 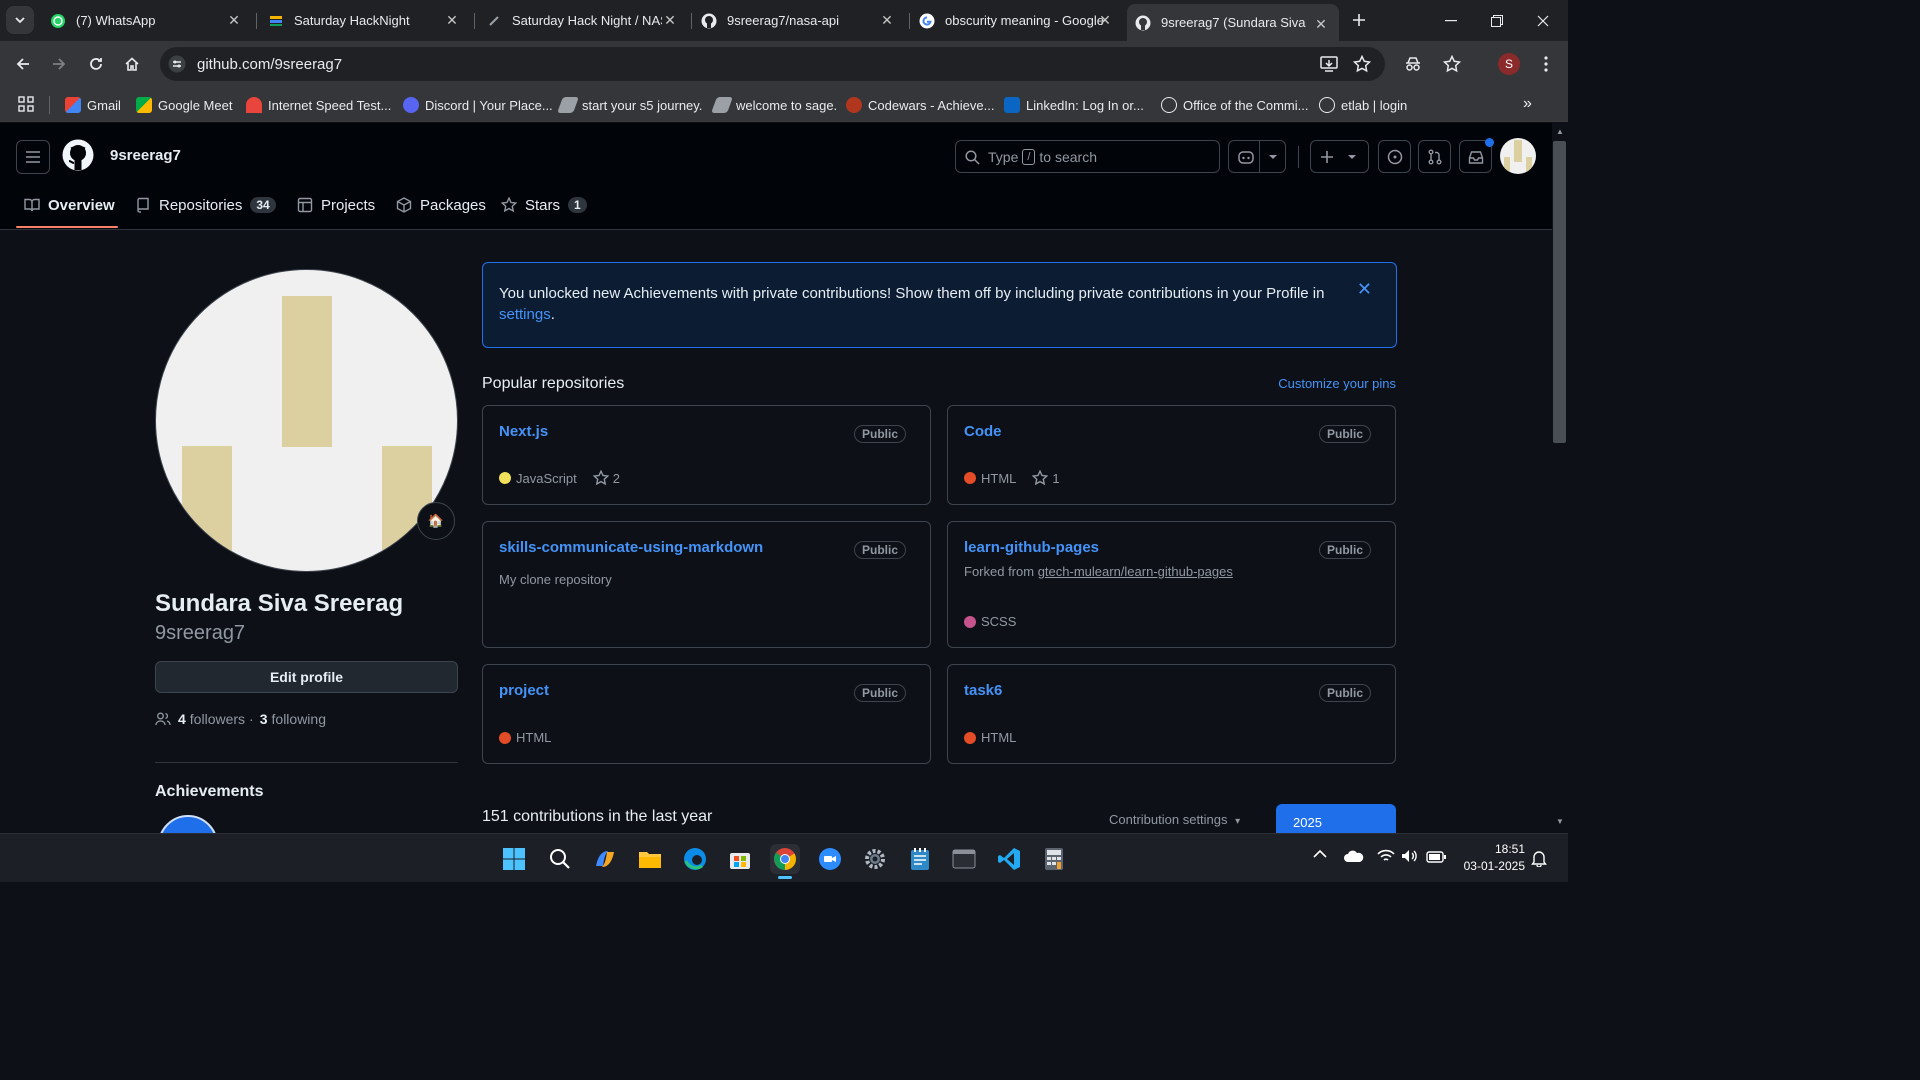 I want to click on user-avatar-button, so click(x=1518, y=156).